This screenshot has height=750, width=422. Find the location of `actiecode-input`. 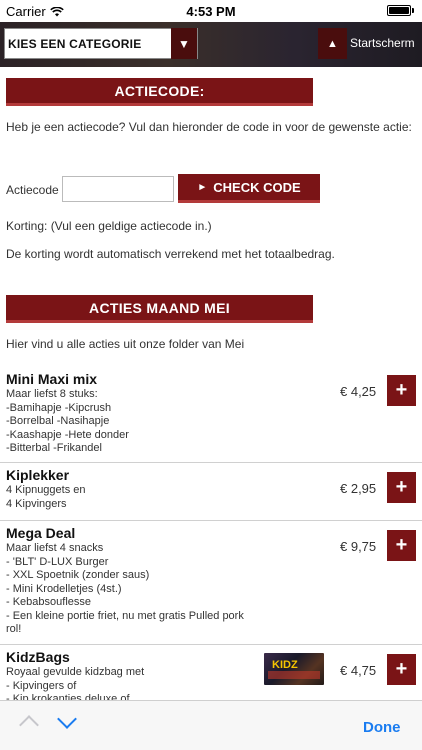

actiecode-input is located at coordinates (118, 189).